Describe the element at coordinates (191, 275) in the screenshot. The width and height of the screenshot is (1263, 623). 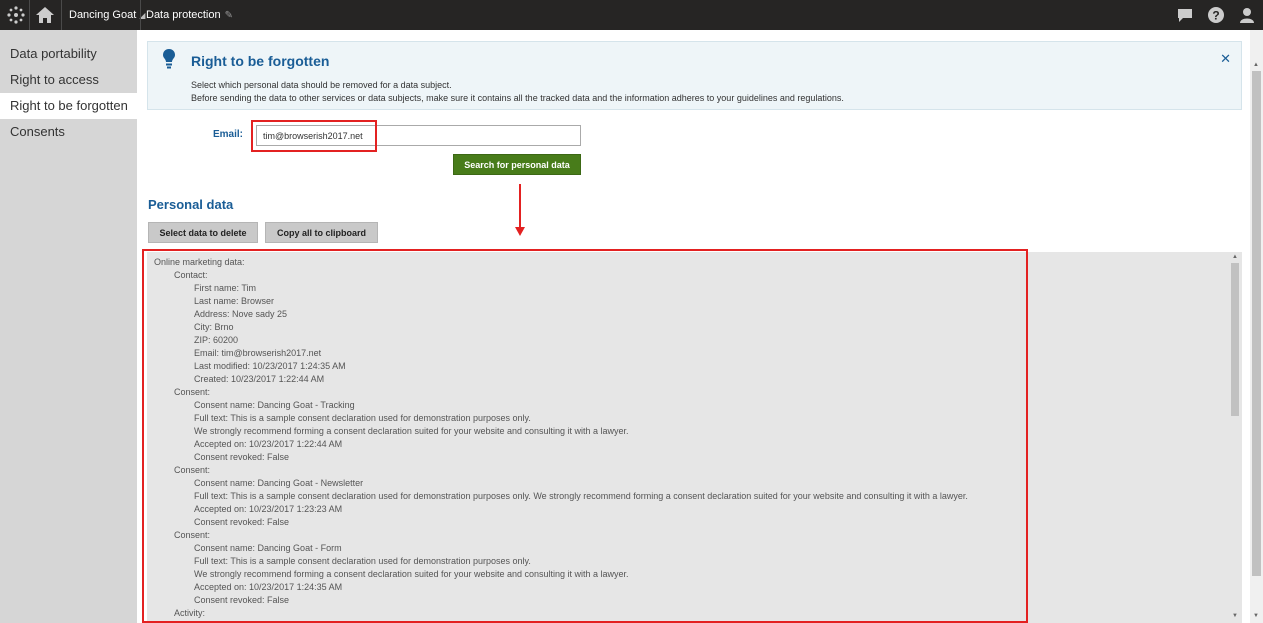
I see `data-line: Contact:` at that location.